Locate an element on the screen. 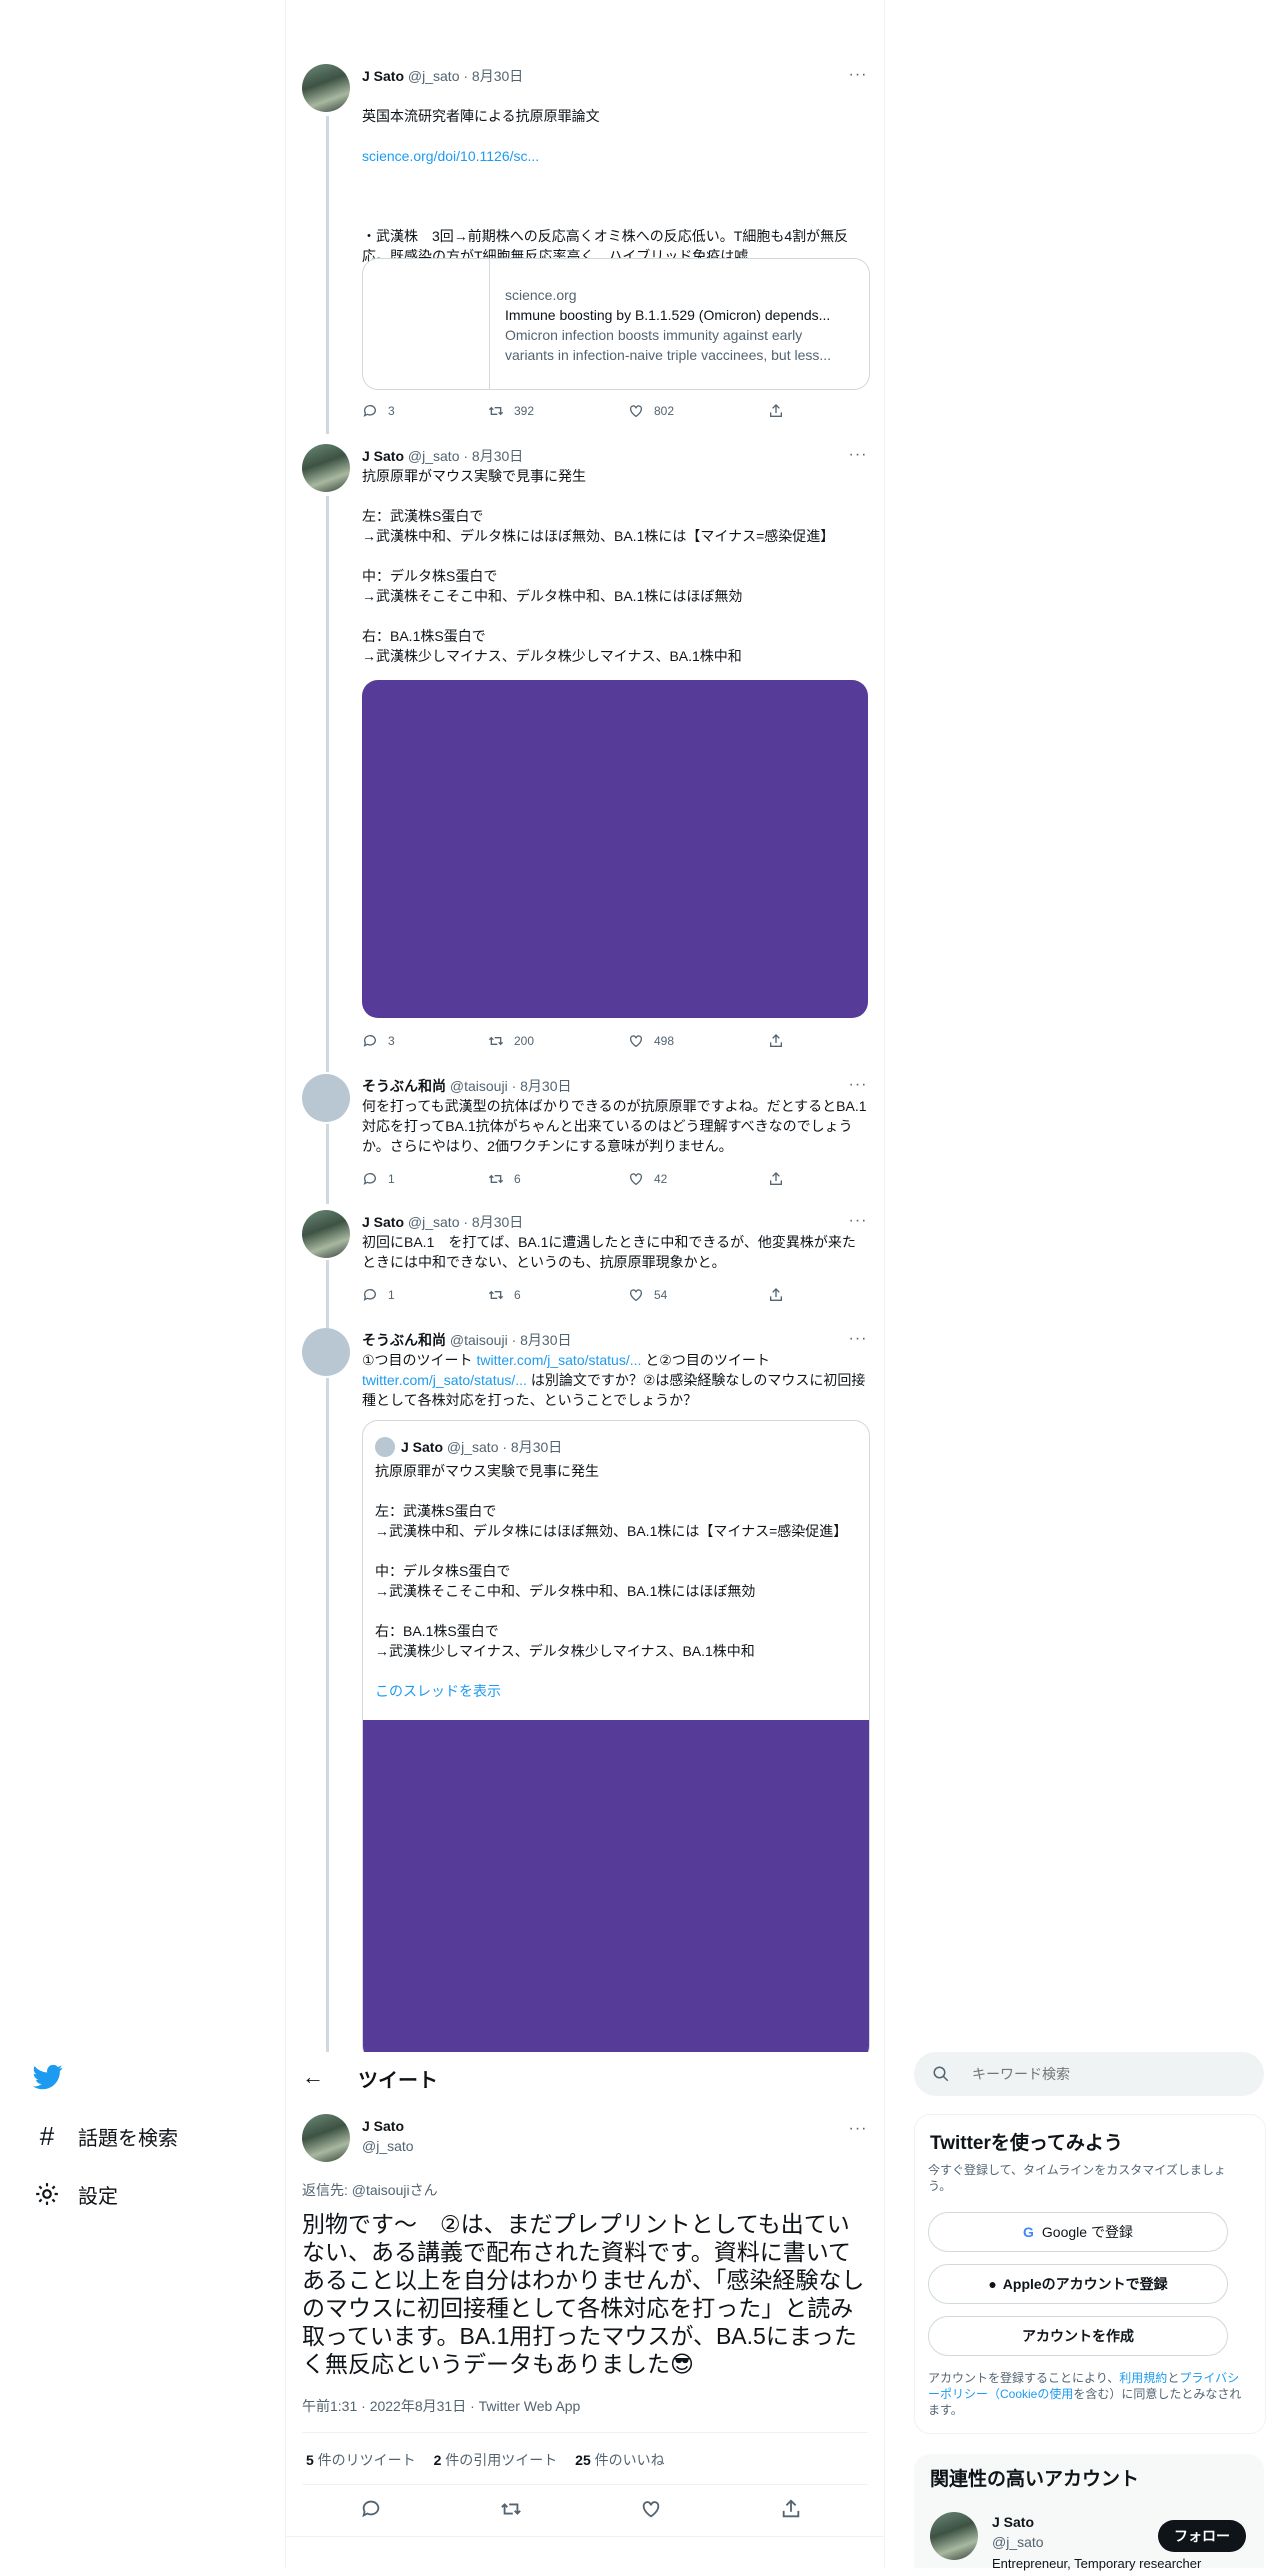  nav-item-explore: # 話題を検索 is located at coordinates (105, 2136).